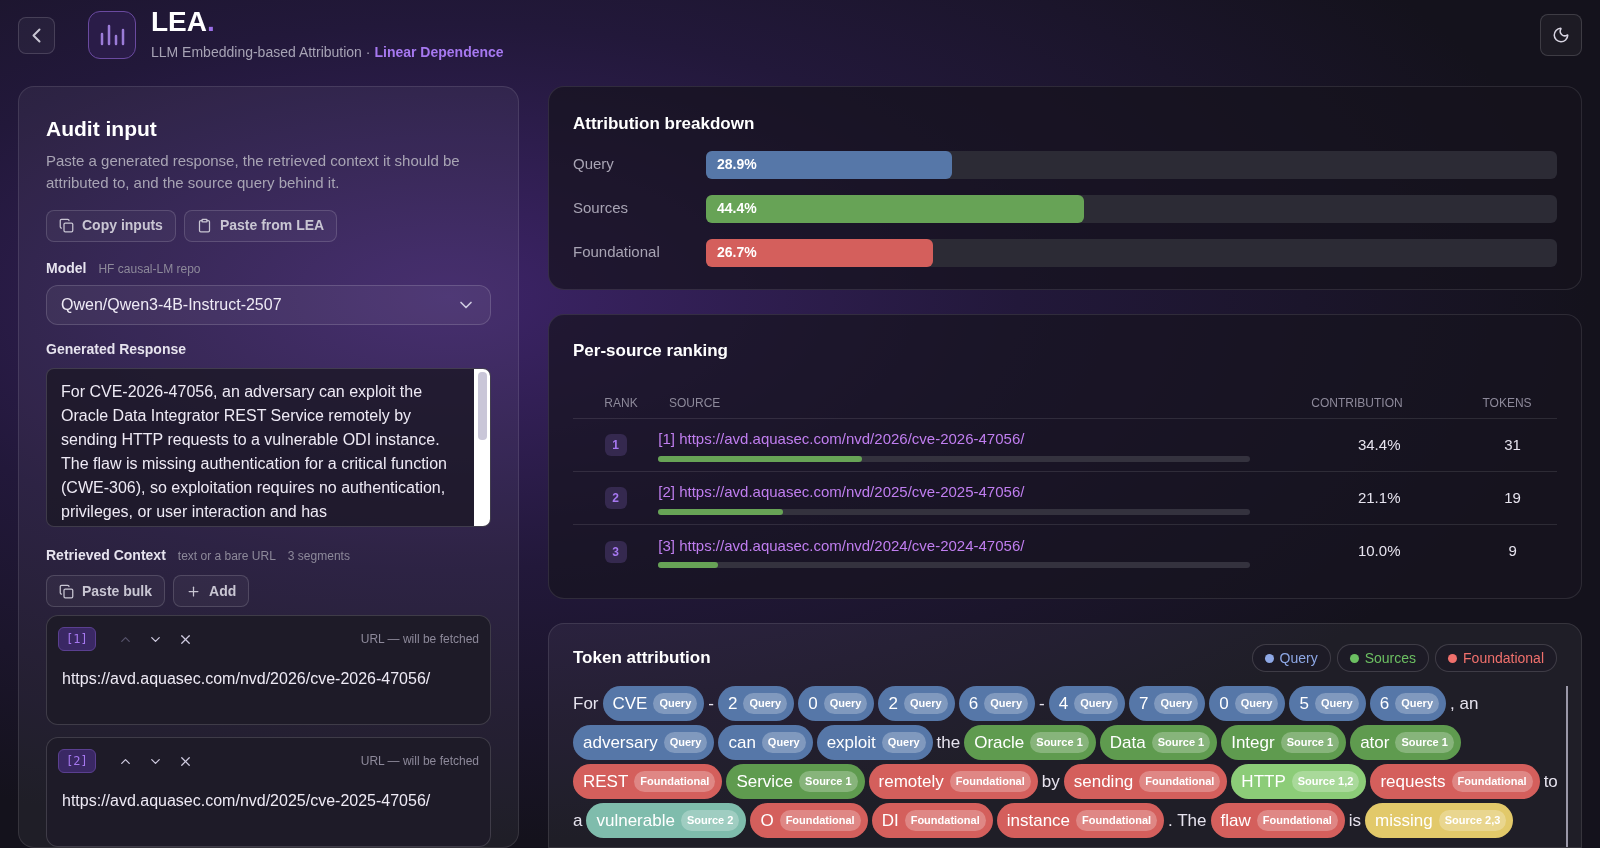 Image resolution: width=1600 pixels, height=848 pixels. What do you see at coordinates (106, 555) in the screenshot?
I see `field-label: Retrieved Context` at bounding box center [106, 555].